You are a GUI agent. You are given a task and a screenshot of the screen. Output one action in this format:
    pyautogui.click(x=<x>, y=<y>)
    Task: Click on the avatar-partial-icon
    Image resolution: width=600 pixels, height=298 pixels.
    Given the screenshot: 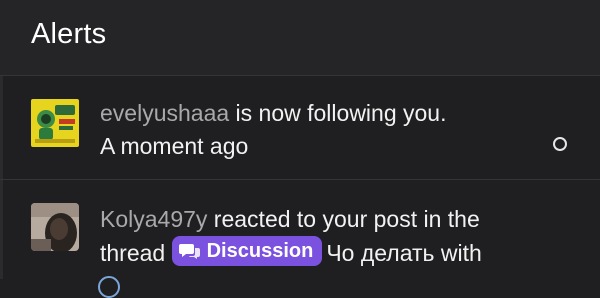 What is the action you would take?
    pyautogui.click(x=109, y=287)
    